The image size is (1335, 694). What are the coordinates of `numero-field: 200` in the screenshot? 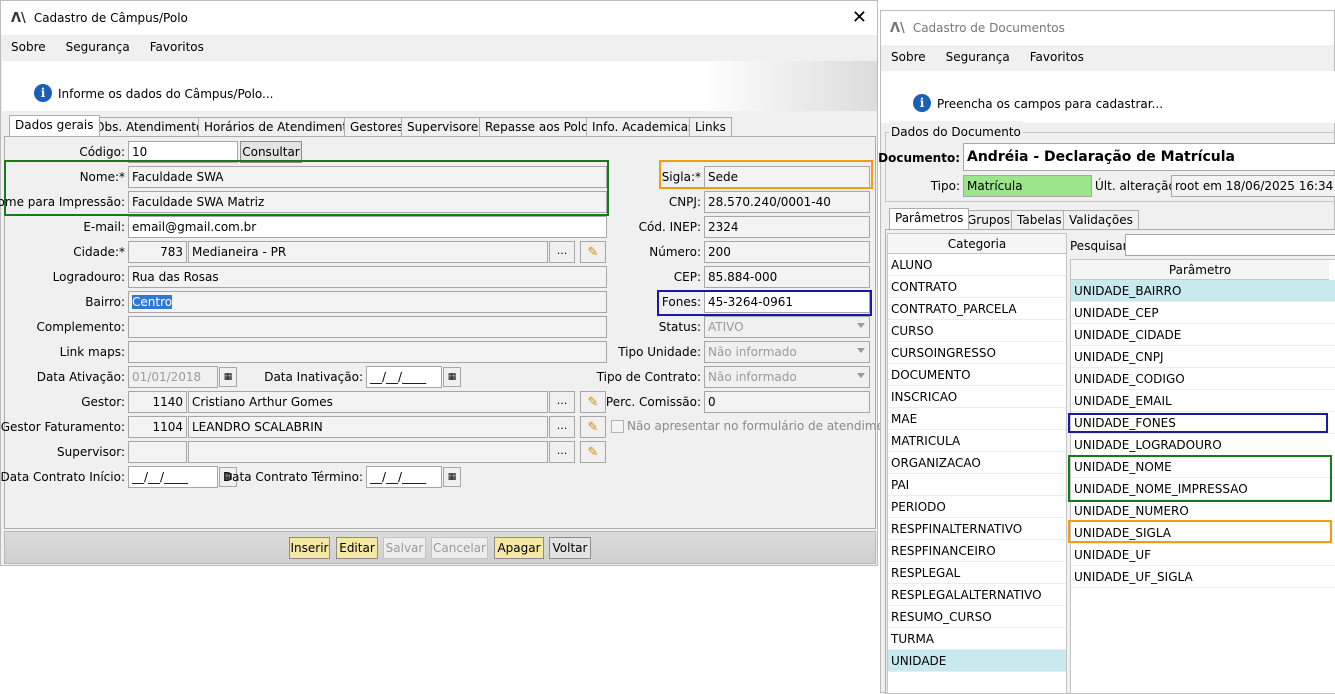 It's located at (787, 252).